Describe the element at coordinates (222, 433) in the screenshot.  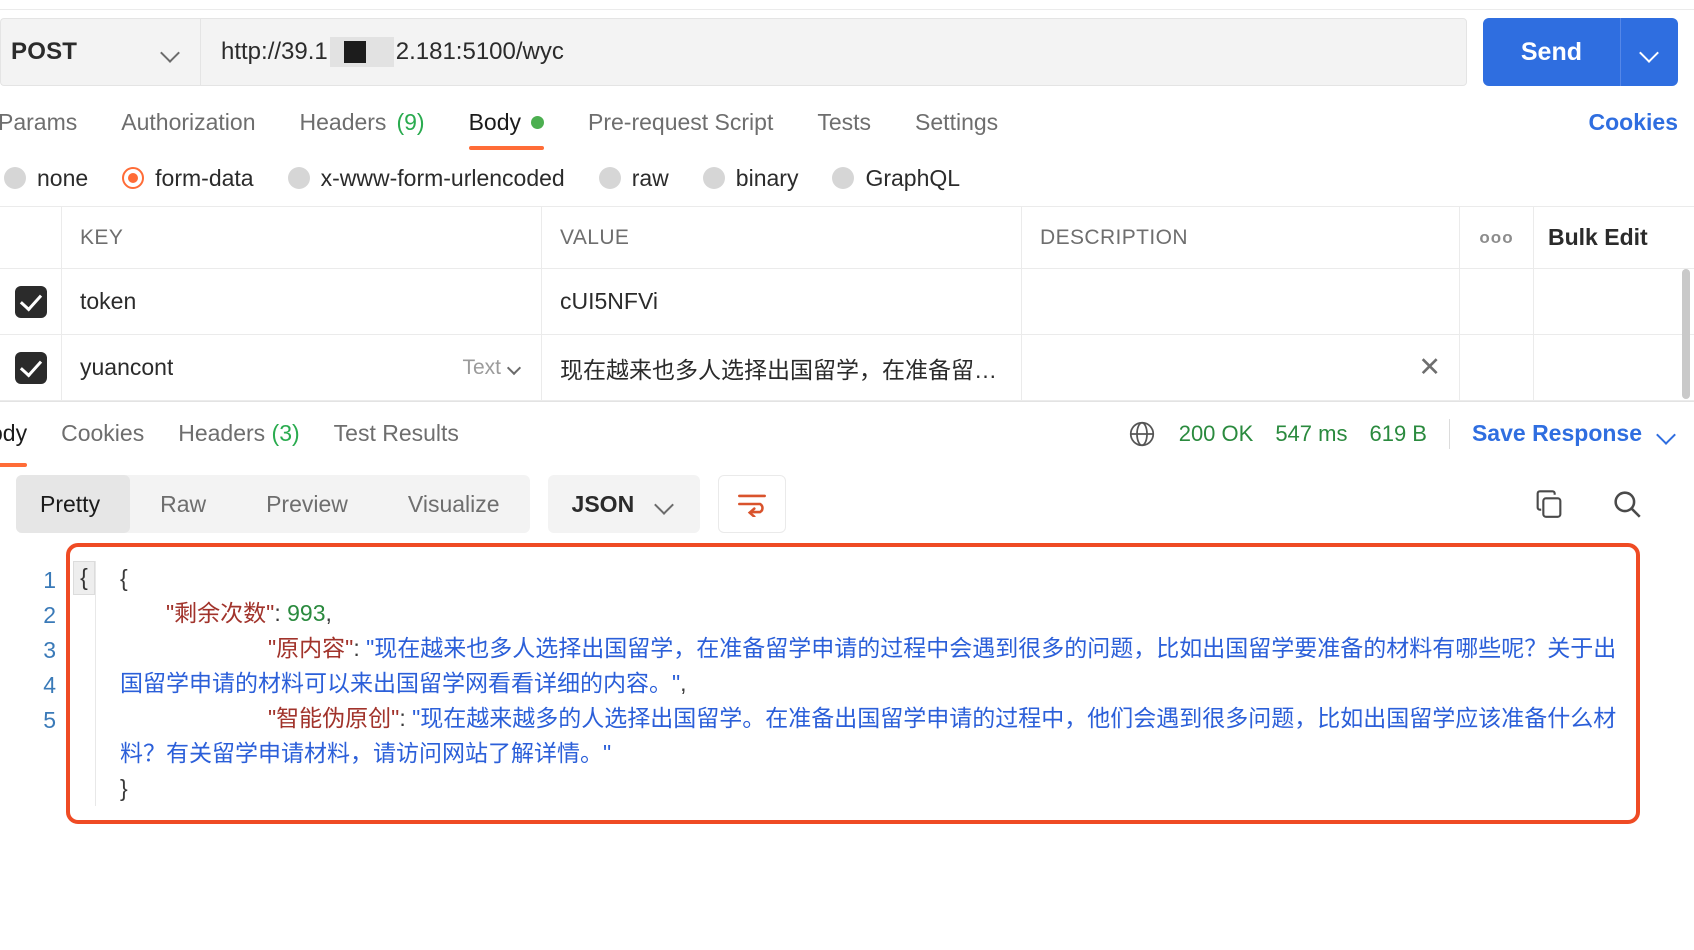
I see `response-tab-label: Headers` at that location.